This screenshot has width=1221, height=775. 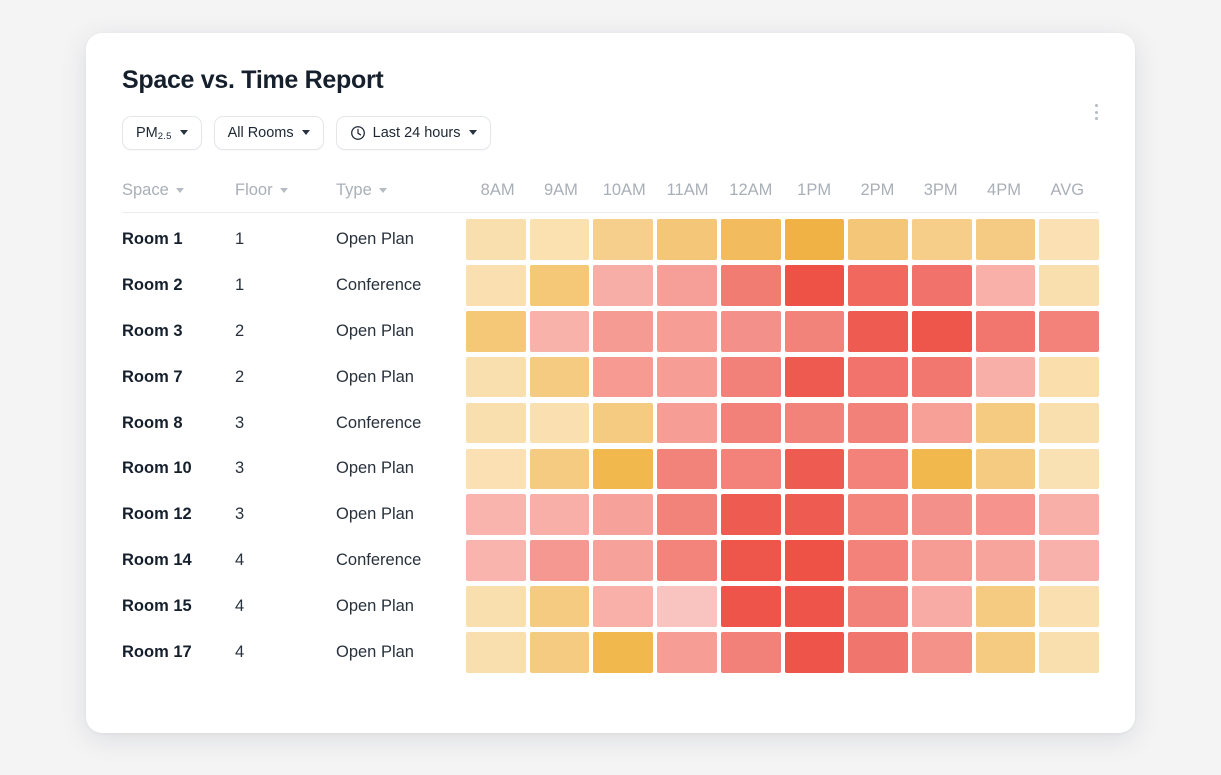 I want to click on column-header-space: Space, so click(x=178, y=190).